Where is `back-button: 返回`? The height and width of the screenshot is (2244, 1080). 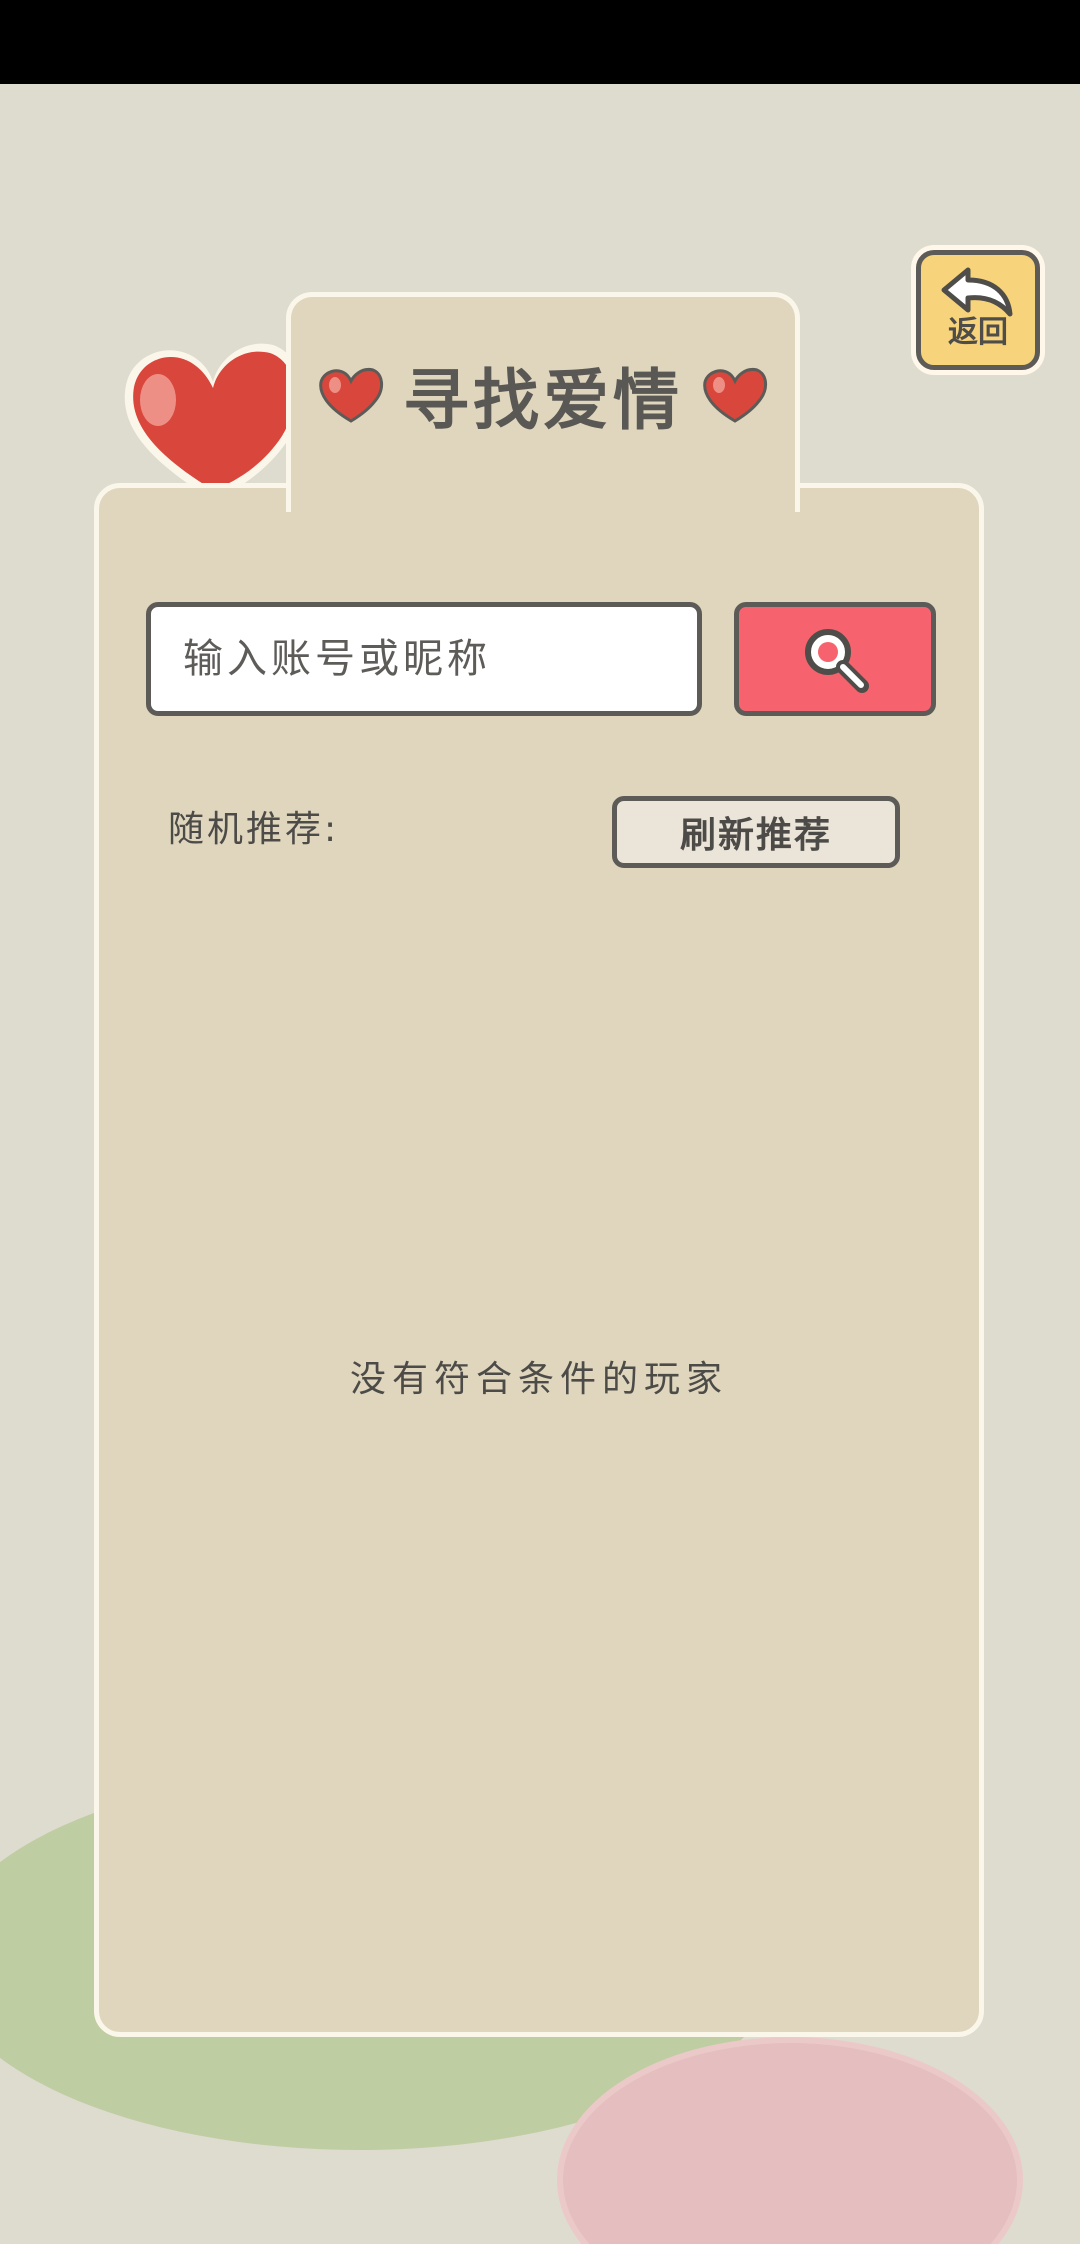 back-button: 返回 is located at coordinates (978, 310).